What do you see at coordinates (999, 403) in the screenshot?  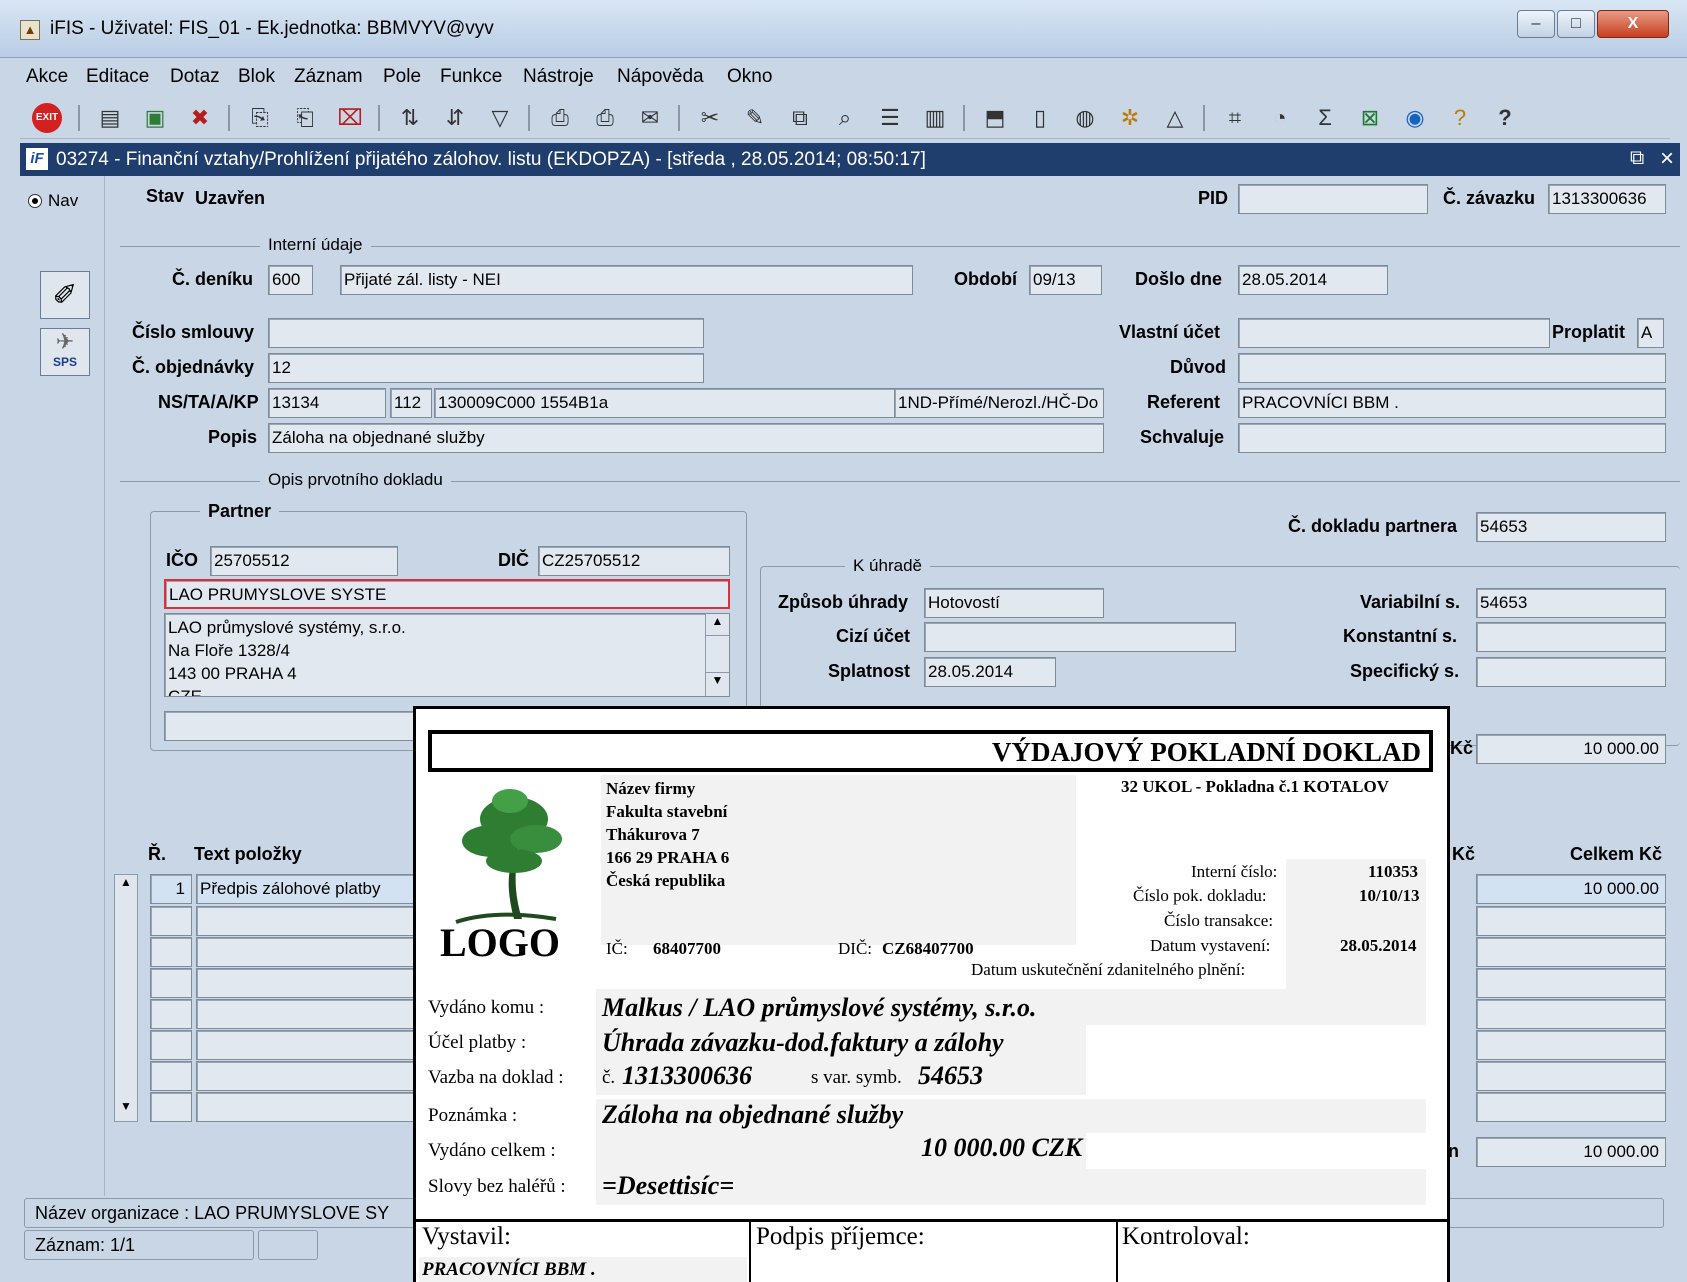 I see `kp-field: 1ND-Přímé/Nerozl./HČ-Do` at bounding box center [999, 403].